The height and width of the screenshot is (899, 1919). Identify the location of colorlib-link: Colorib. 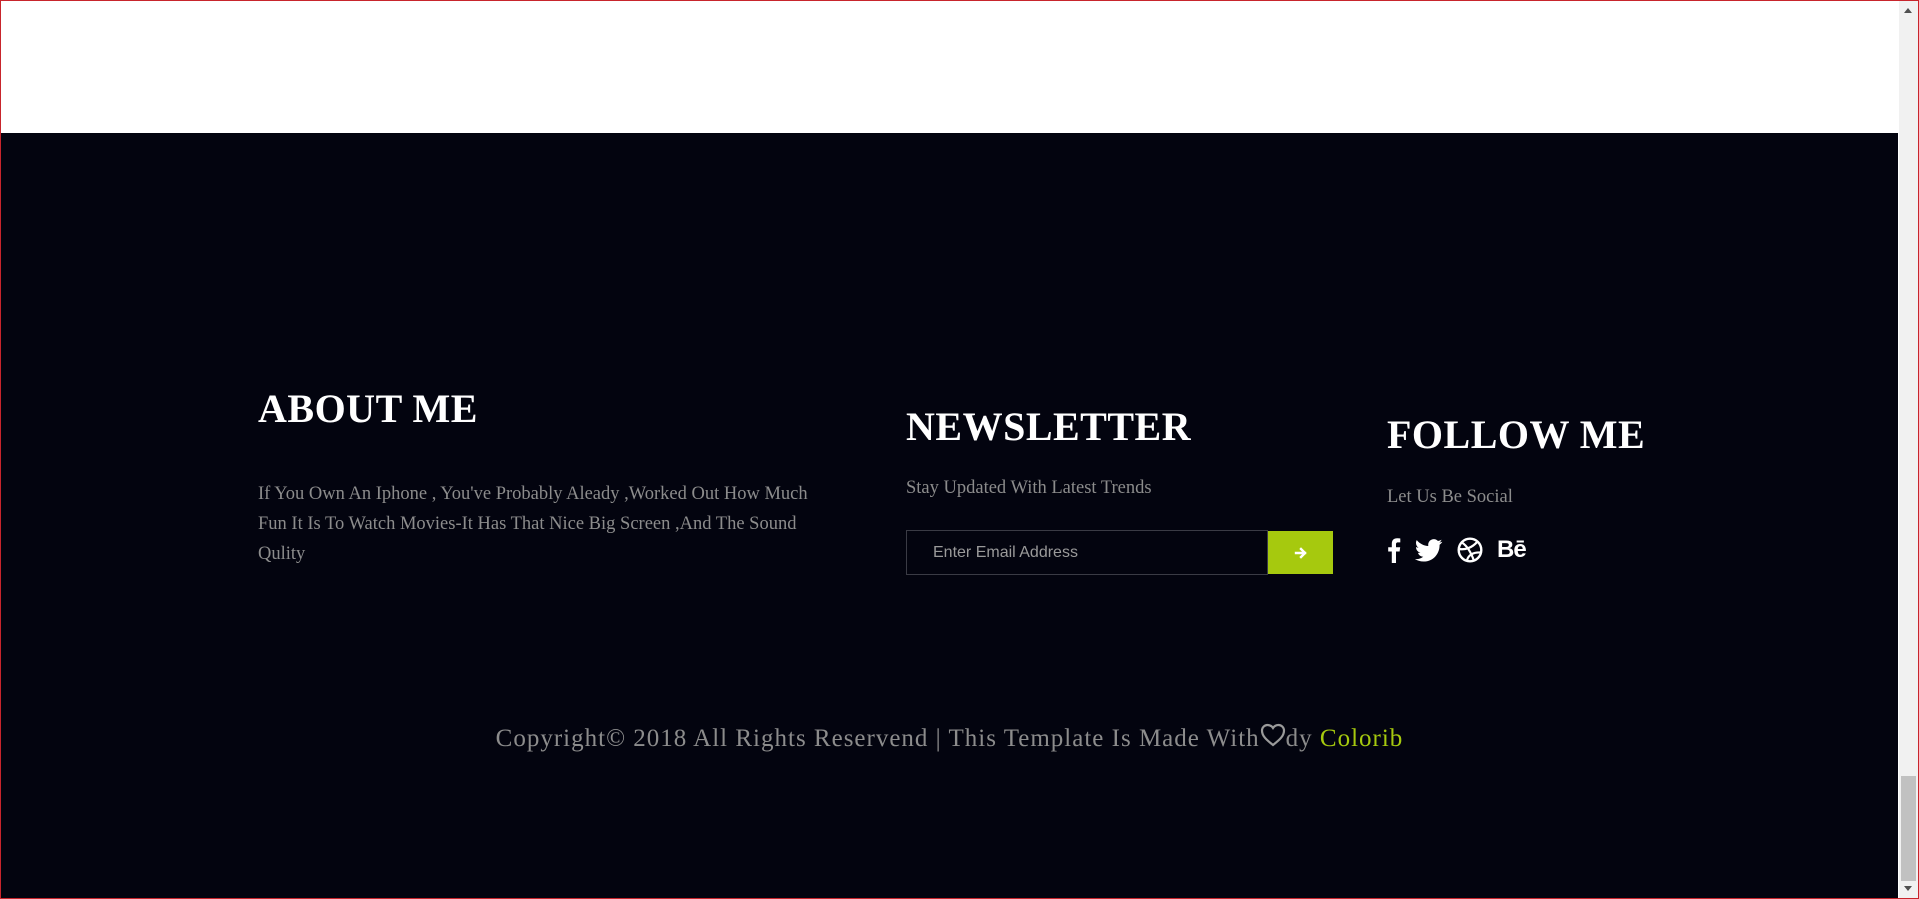
(1361, 738).